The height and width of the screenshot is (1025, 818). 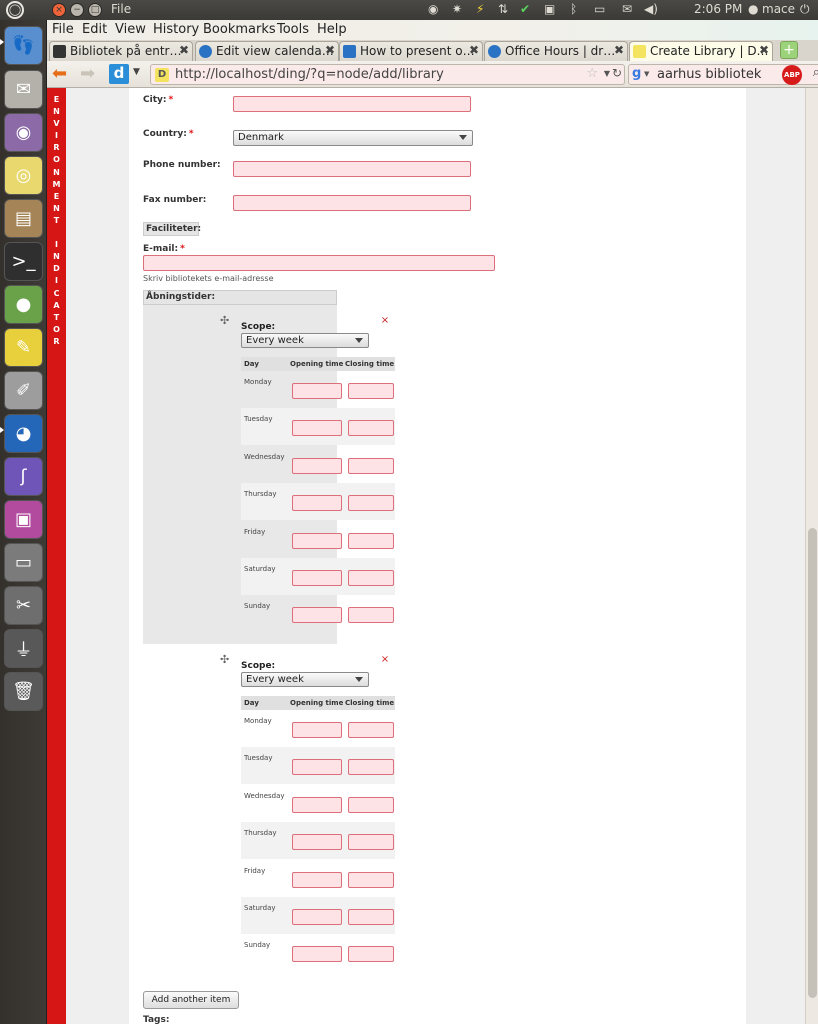 I want to click on tab-office-hours: Office Hours | dr… ✖, so click(x=556, y=51).